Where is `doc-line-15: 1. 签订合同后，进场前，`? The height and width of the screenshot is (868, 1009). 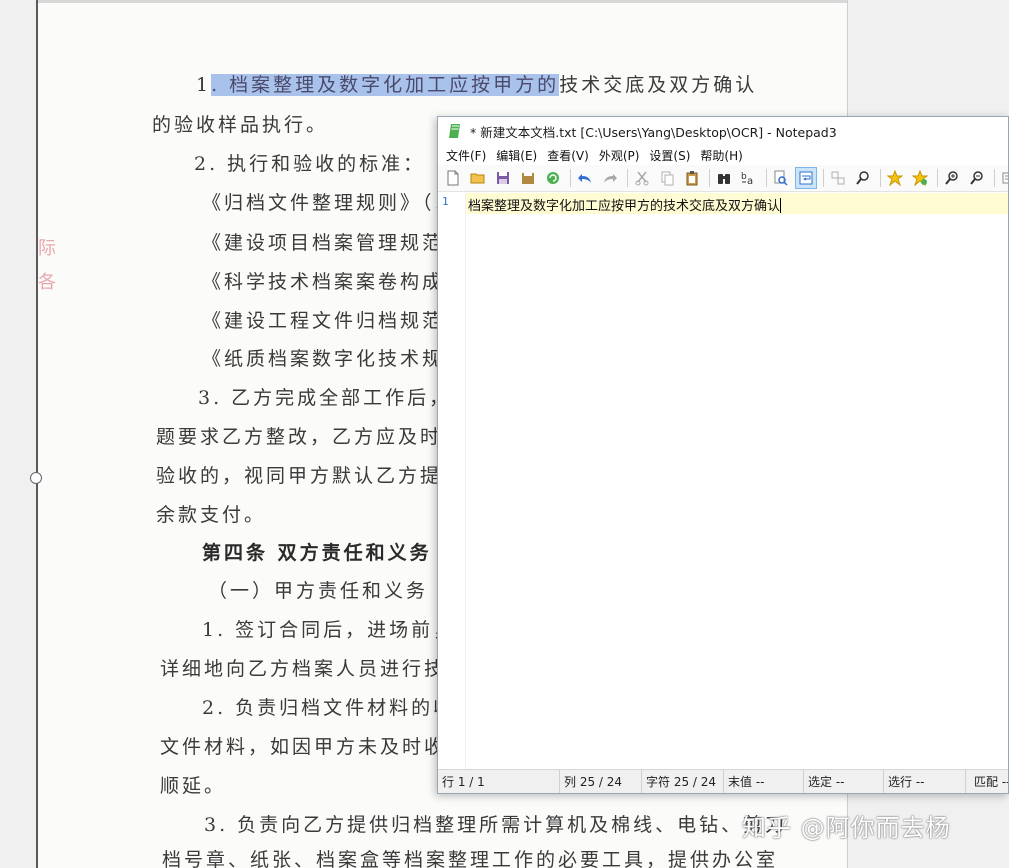 doc-line-15: 1. 签订合同后，进场前， is located at coordinates (329, 630).